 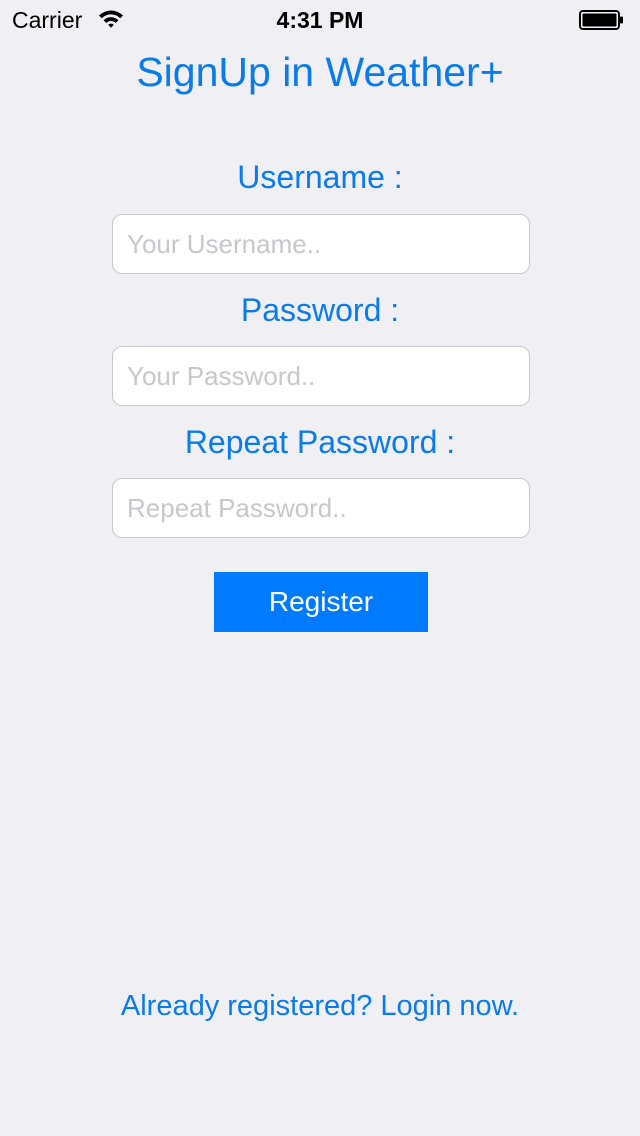 I want to click on battery-icon, so click(x=601, y=20).